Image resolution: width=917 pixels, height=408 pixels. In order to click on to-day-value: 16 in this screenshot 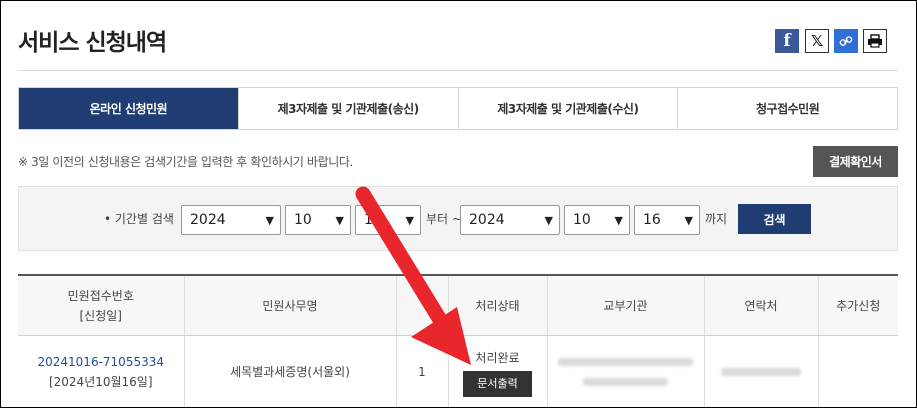, I will do `click(652, 220)`.